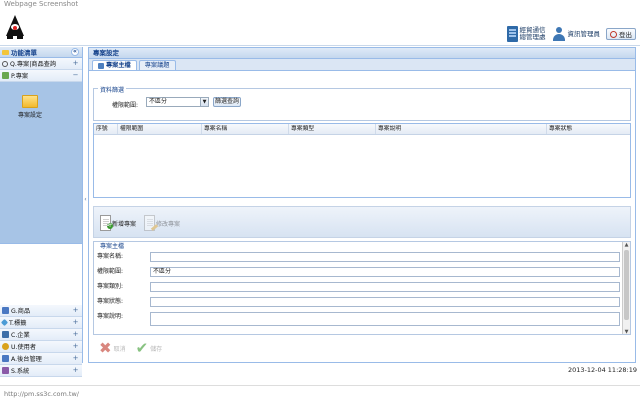 The image size is (640, 400). Describe the element at coordinates (5, 370) in the screenshot. I see `system-icon` at that location.